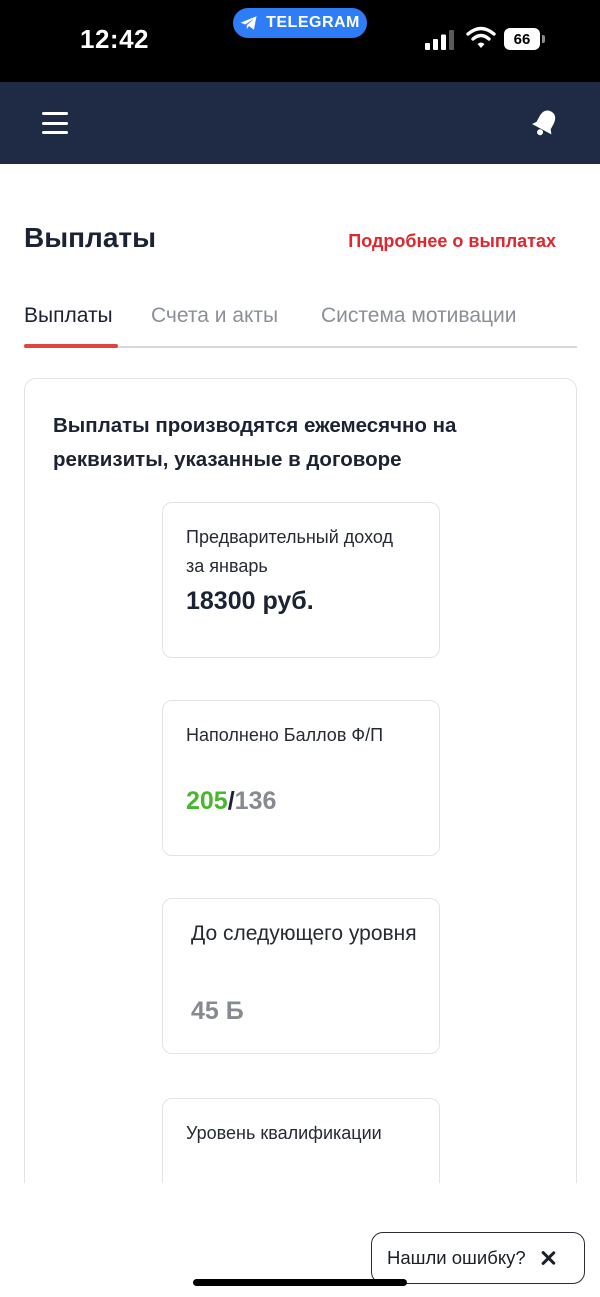 The image size is (600, 1297). What do you see at coordinates (301, 778) in the screenshot?
I see `points-filled-card: Наполнено Баллов Ф/П 205/136` at bounding box center [301, 778].